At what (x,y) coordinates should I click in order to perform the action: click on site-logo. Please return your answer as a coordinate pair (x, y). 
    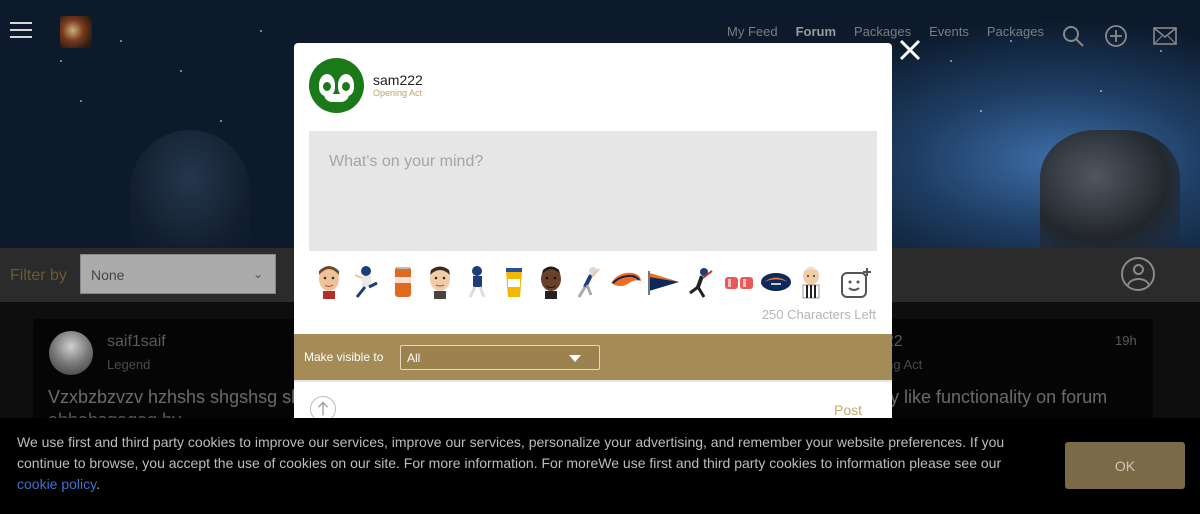
    Looking at the image, I should click on (76, 32).